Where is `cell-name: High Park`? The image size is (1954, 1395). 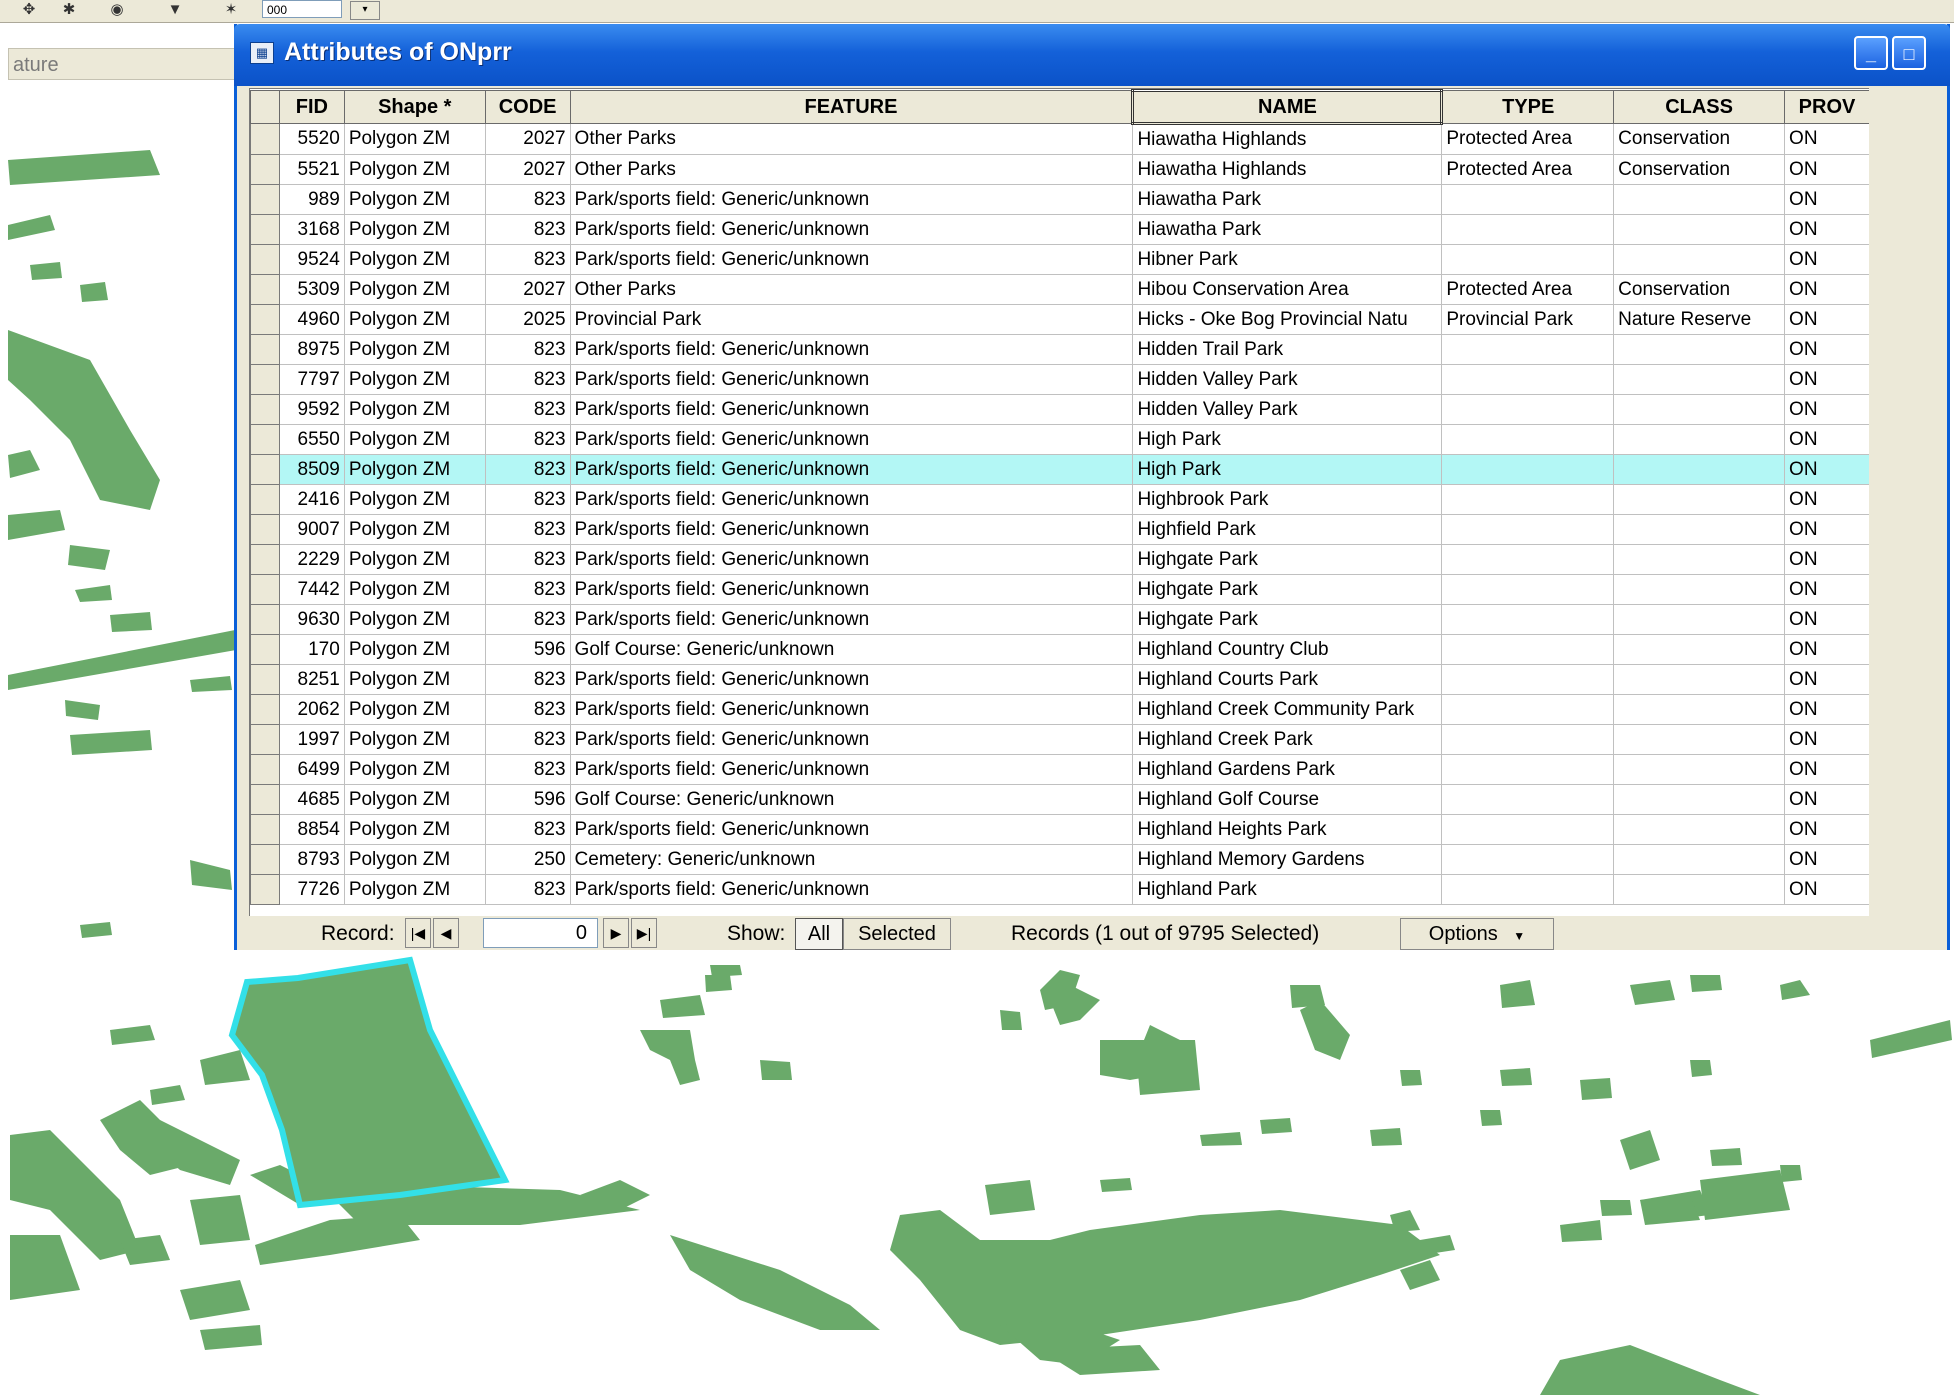 cell-name: High Park is located at coordinates (1287, 439).